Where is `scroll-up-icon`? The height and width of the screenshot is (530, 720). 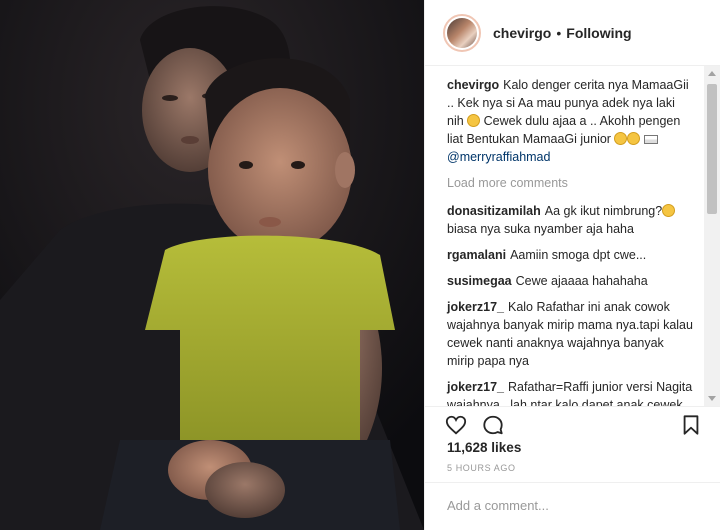 scroll-up-icon is located at coordinates (712, 73).